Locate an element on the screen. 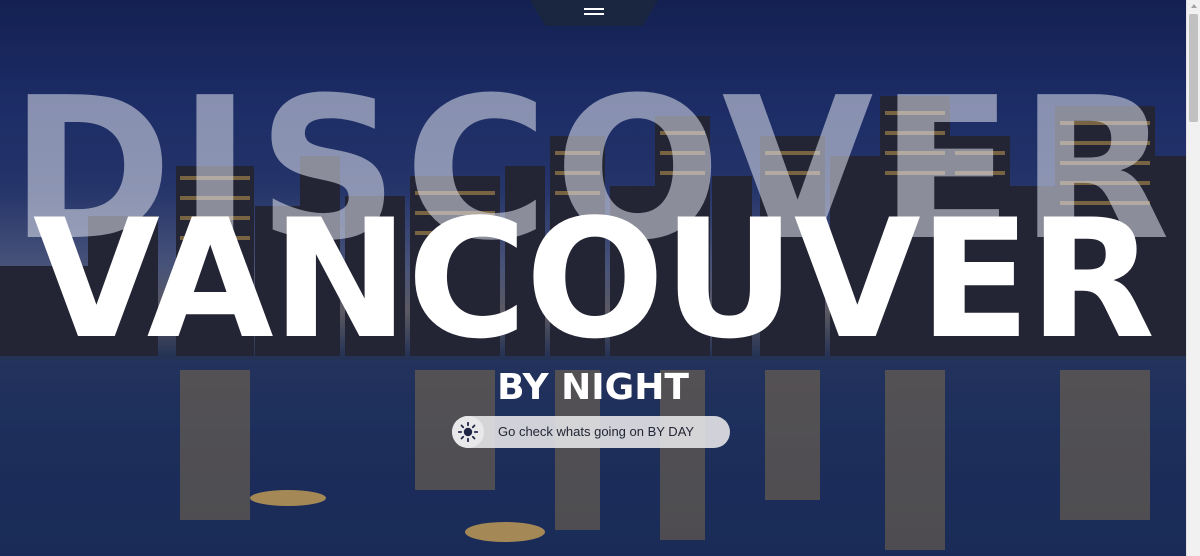  sun-icon is located at coordinates (468, 432).